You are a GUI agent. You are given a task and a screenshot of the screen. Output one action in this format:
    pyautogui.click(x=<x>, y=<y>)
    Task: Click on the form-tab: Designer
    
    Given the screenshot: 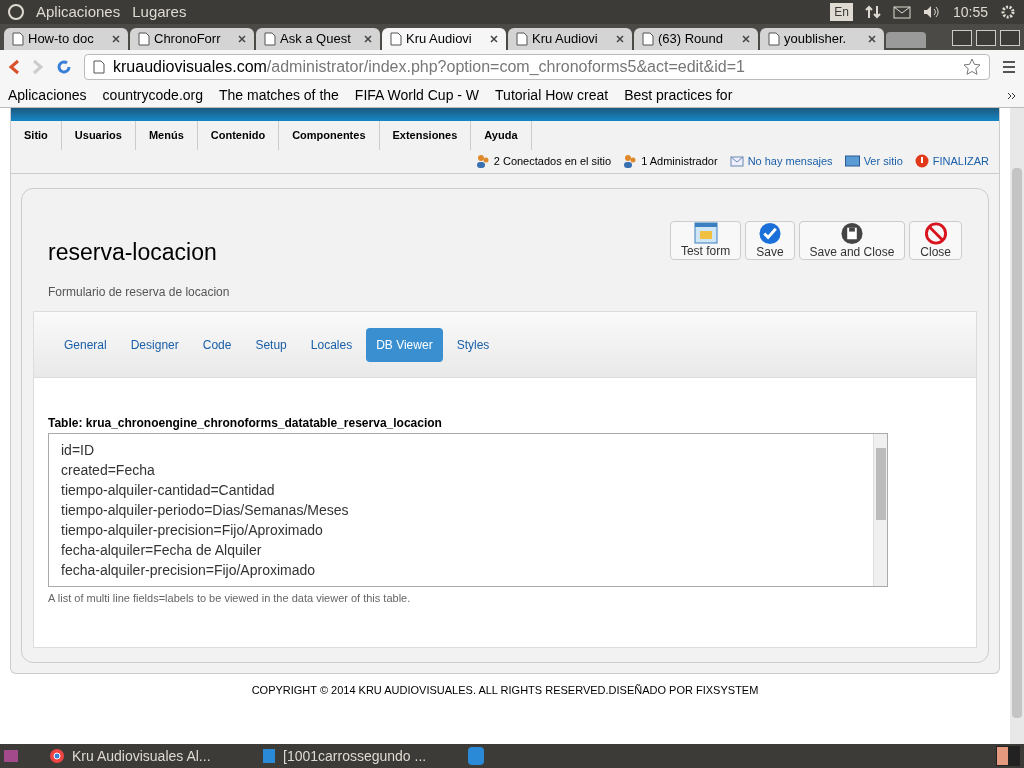 What is the action you would take?
    pyautogui.click(x=154, y=344)
    